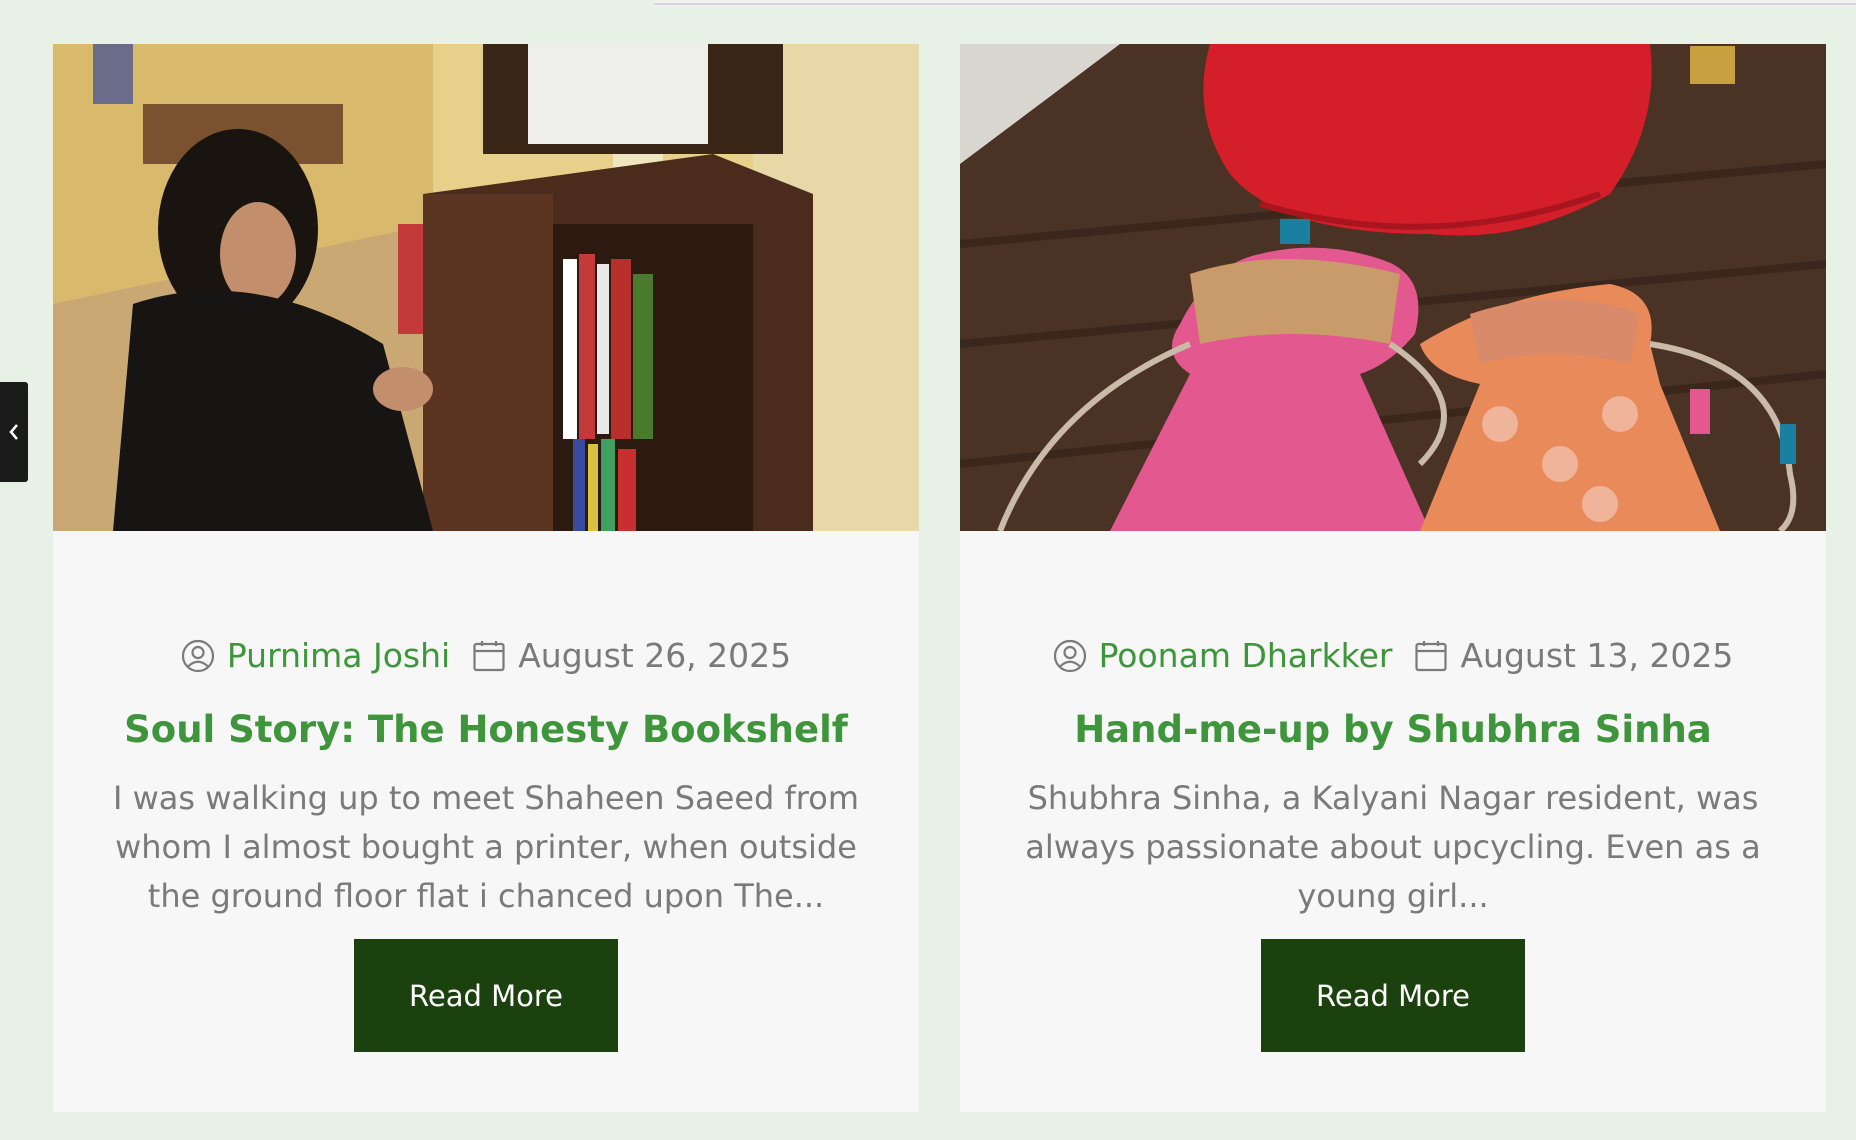  I want to click on post-author: Poonam Dharkker, so click(1223, 655).